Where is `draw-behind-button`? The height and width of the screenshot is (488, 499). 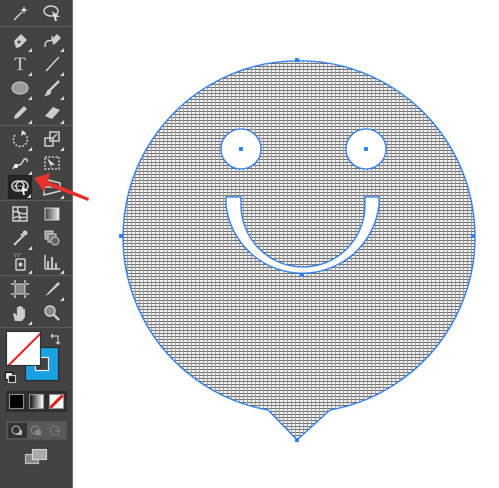
draw-behind-button is located at coordinates (36, 430).